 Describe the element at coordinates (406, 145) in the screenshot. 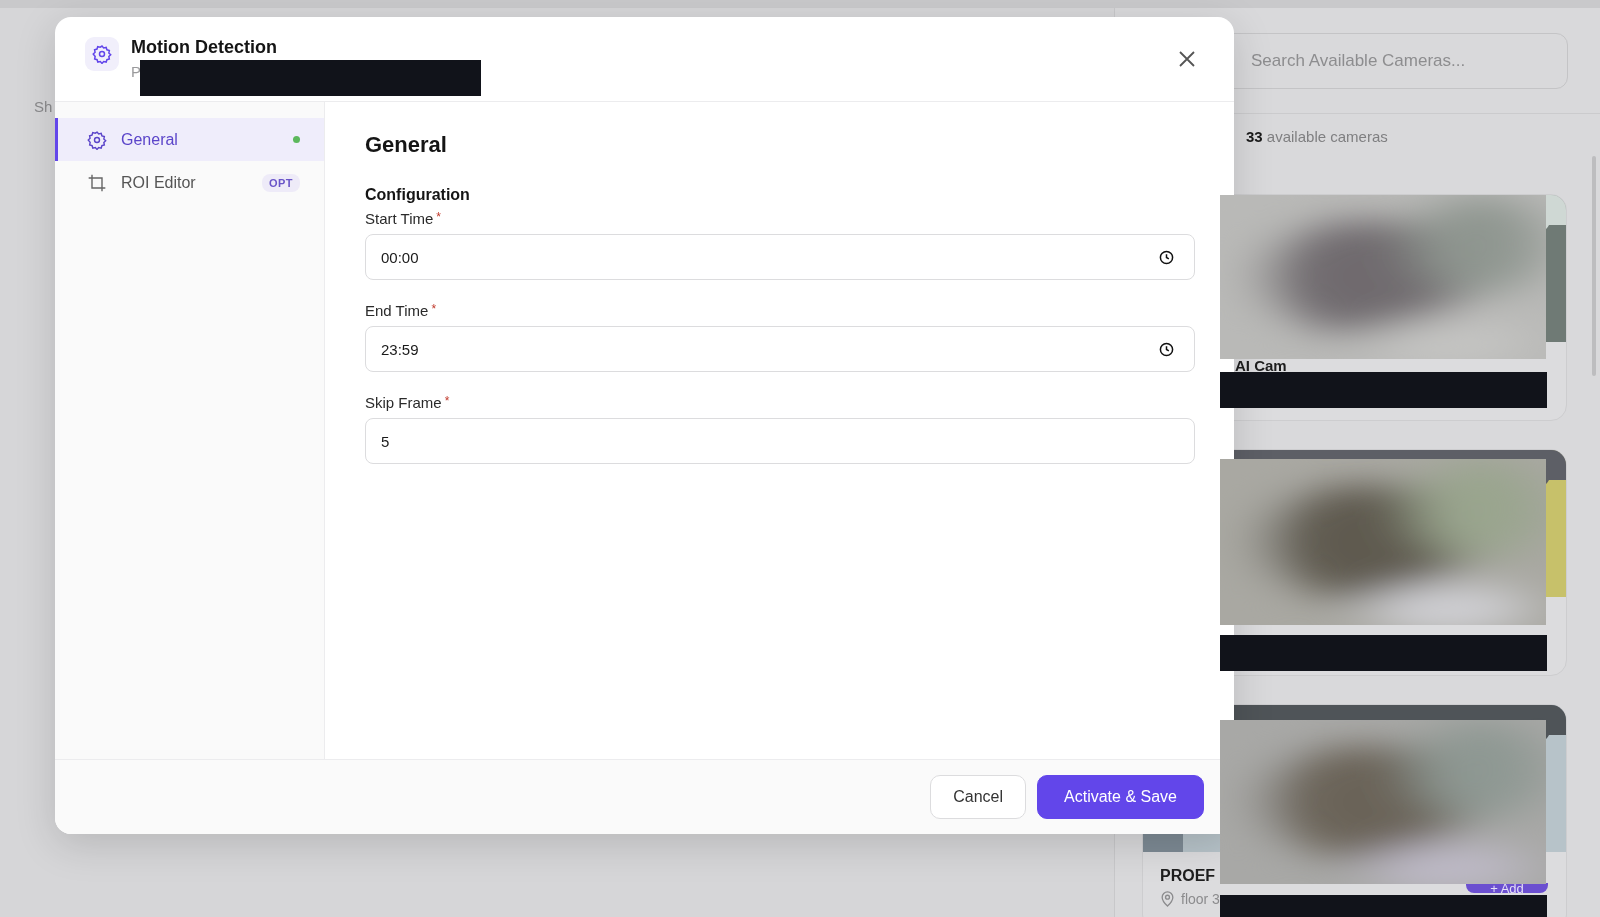

I see `section-title: General` at that location.